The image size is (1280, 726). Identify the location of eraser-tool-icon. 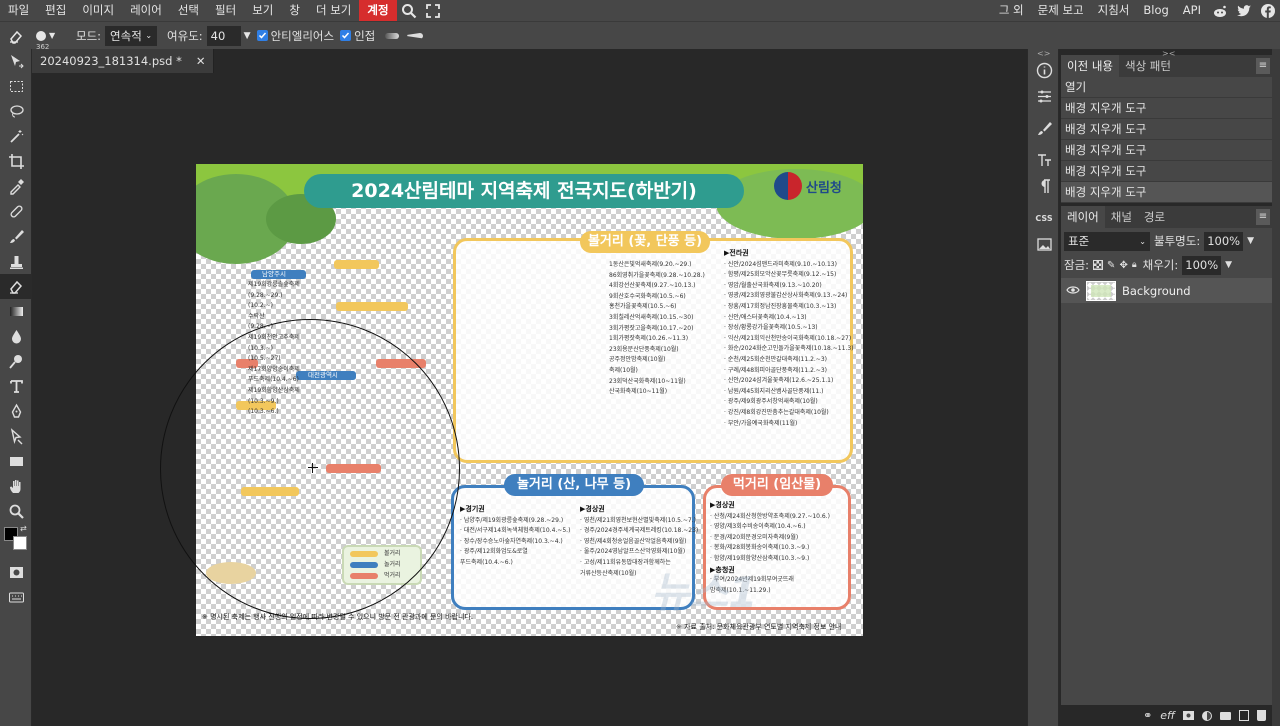
(16, 286).